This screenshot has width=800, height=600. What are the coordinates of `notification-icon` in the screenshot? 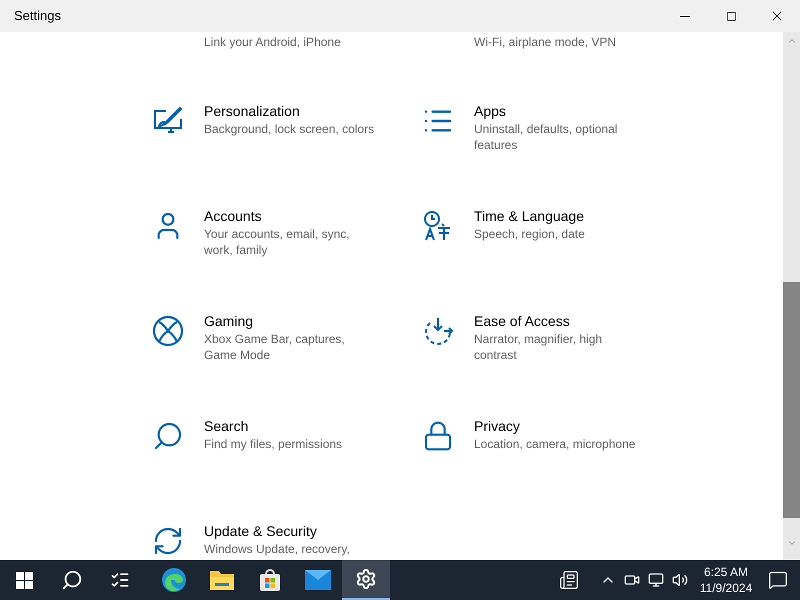 It's located at (778, 580).